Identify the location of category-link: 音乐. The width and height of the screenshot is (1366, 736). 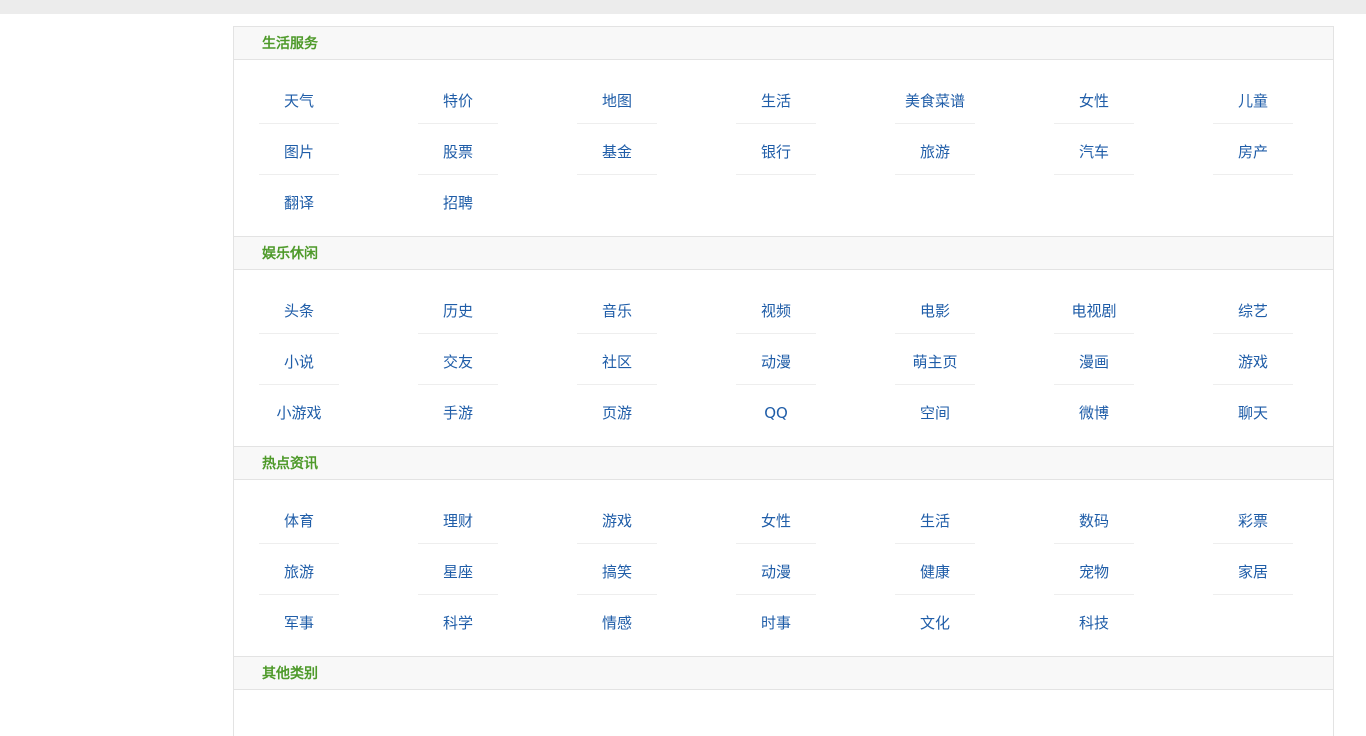
(617, 309).